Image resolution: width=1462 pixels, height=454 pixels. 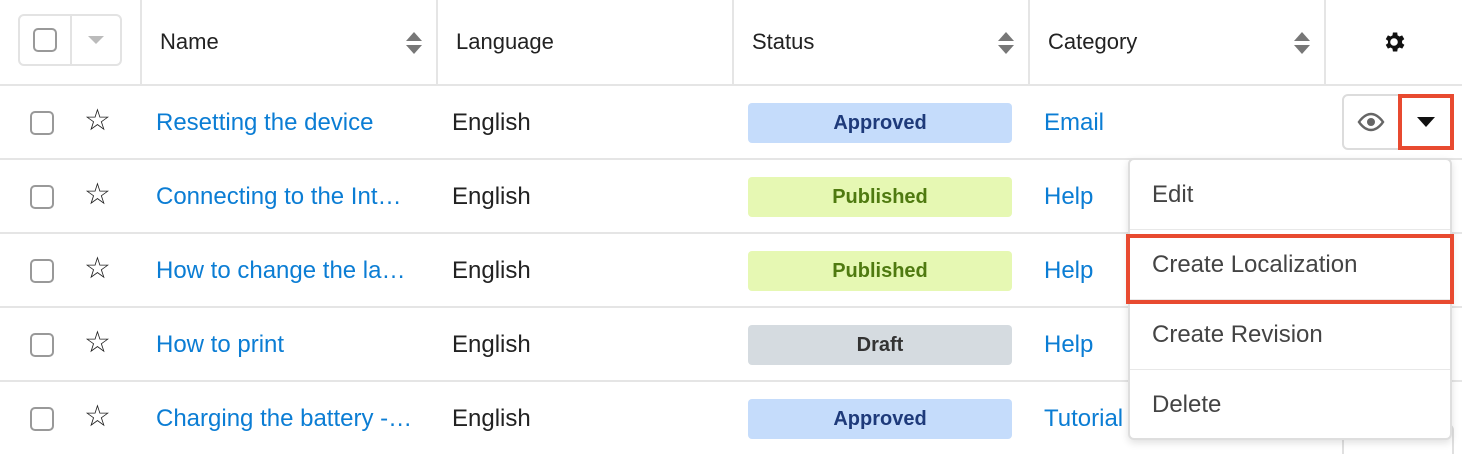 I want to click on record-name-link: How to print, so click(x=287, y=345).